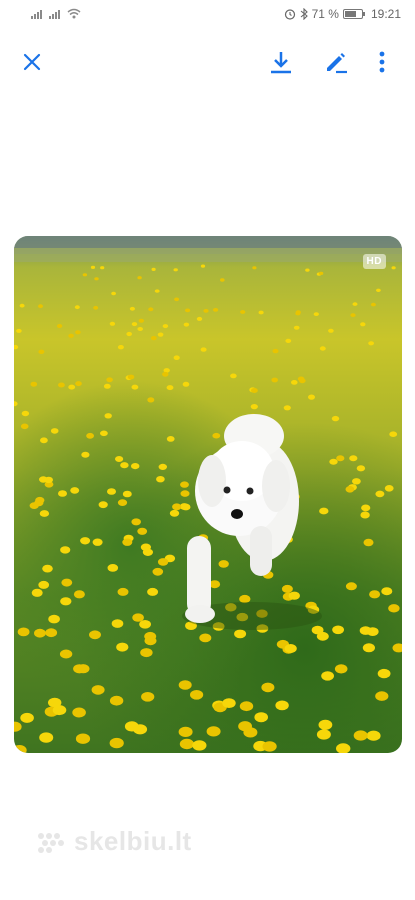 This screenshot has width=415, height=900. I want to click on signal-icon, so click(54, 14).